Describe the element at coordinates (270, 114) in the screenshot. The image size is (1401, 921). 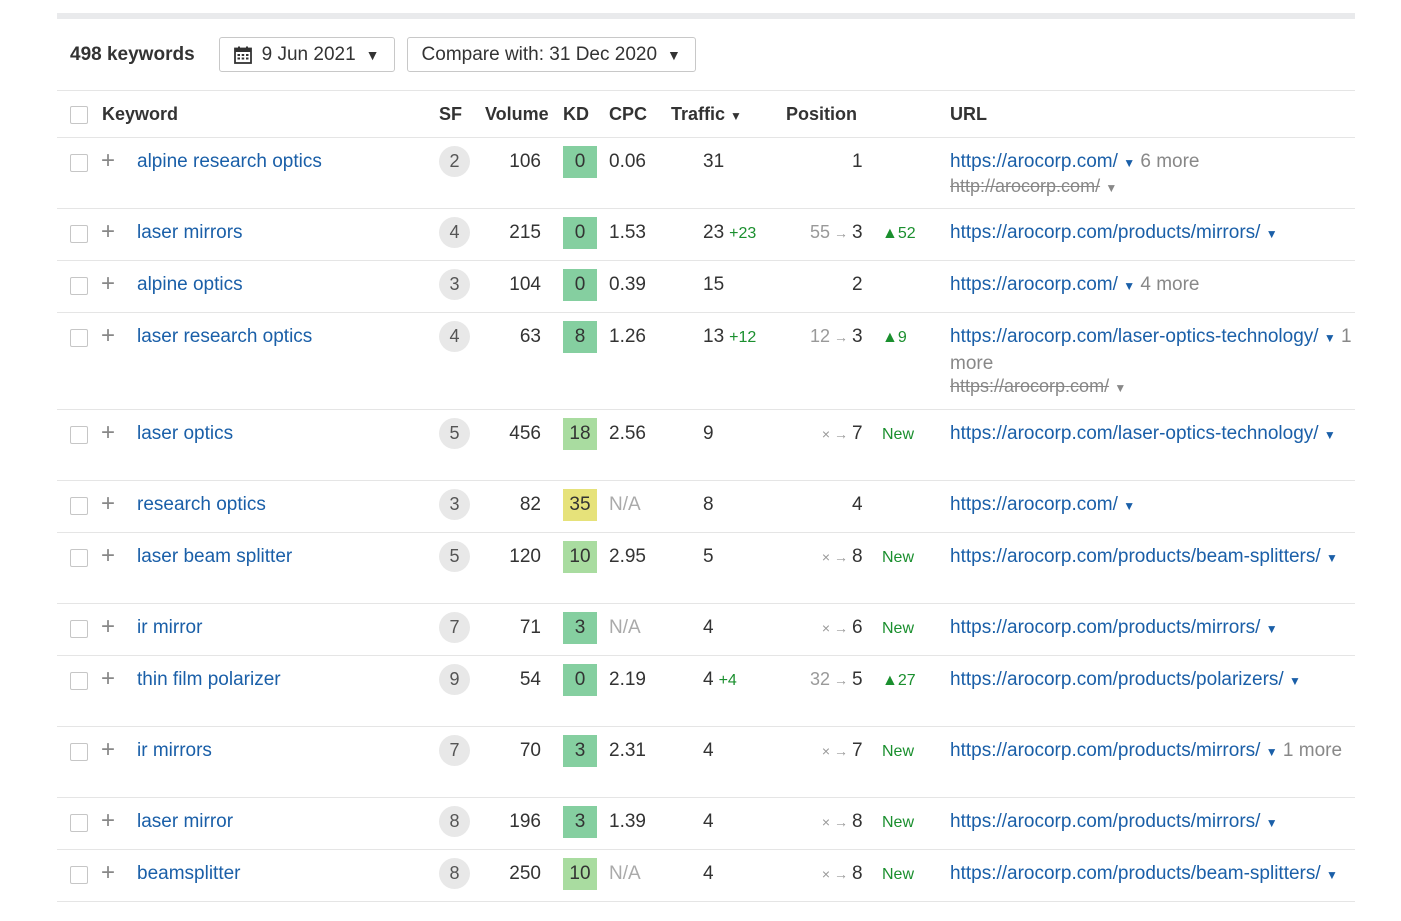
I see `header-keyword: Keyword` at that location.